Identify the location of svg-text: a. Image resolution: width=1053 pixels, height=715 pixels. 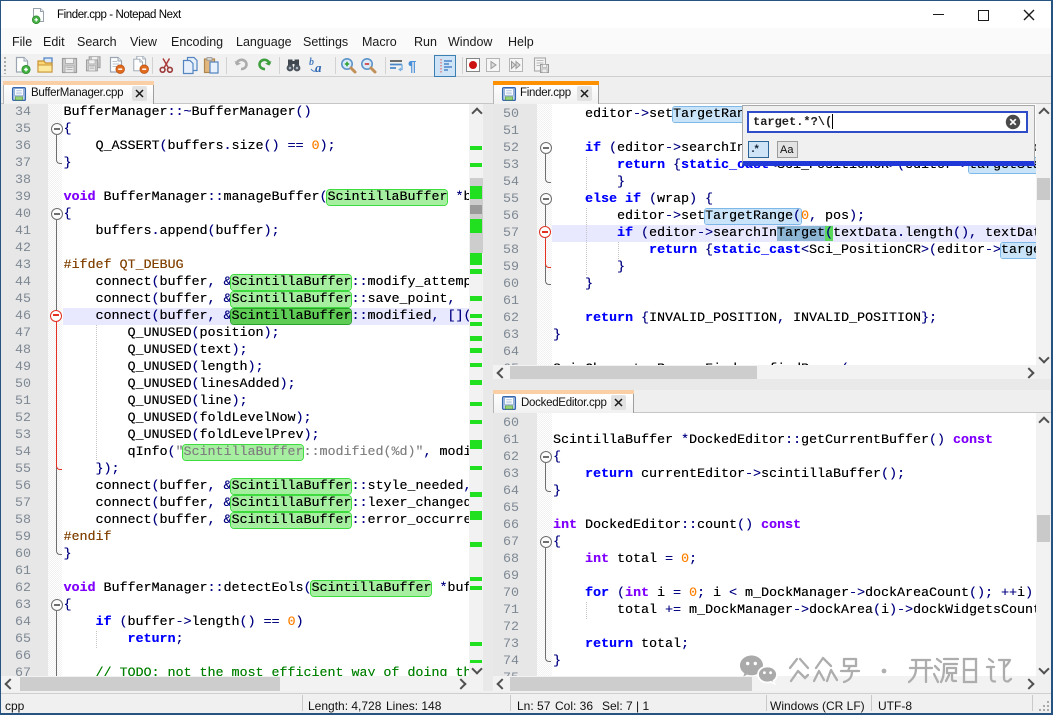
(318, 67).